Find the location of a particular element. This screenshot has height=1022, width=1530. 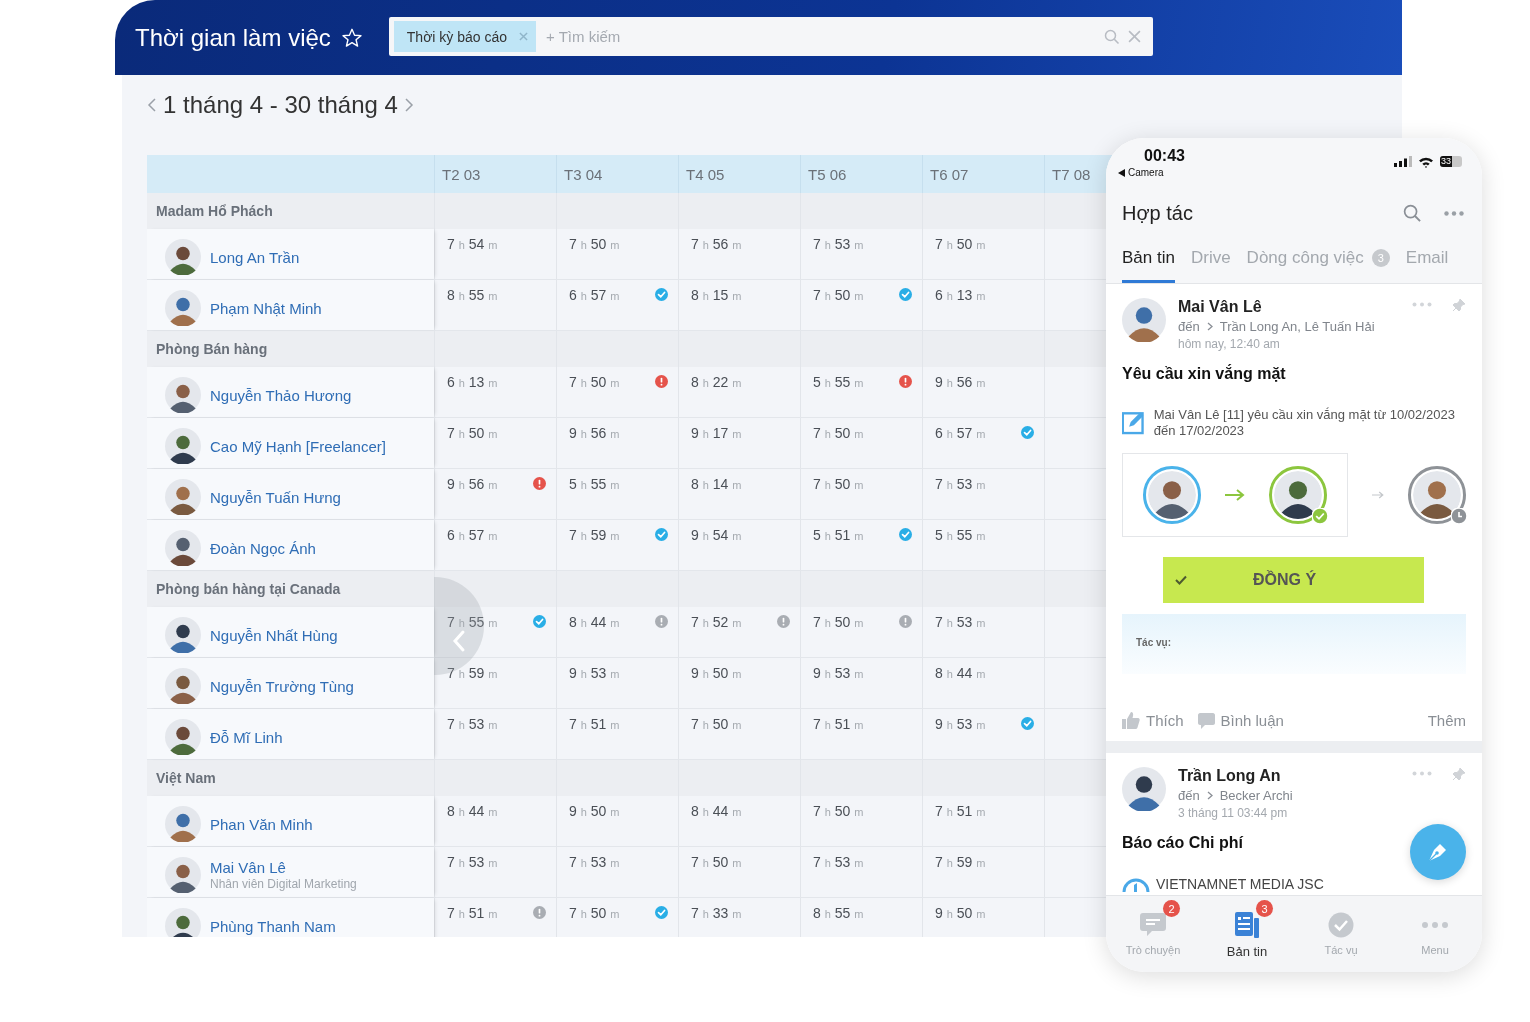

employee-name: Nguyễn Nhất Hùng is located at coordinates (274, 635).